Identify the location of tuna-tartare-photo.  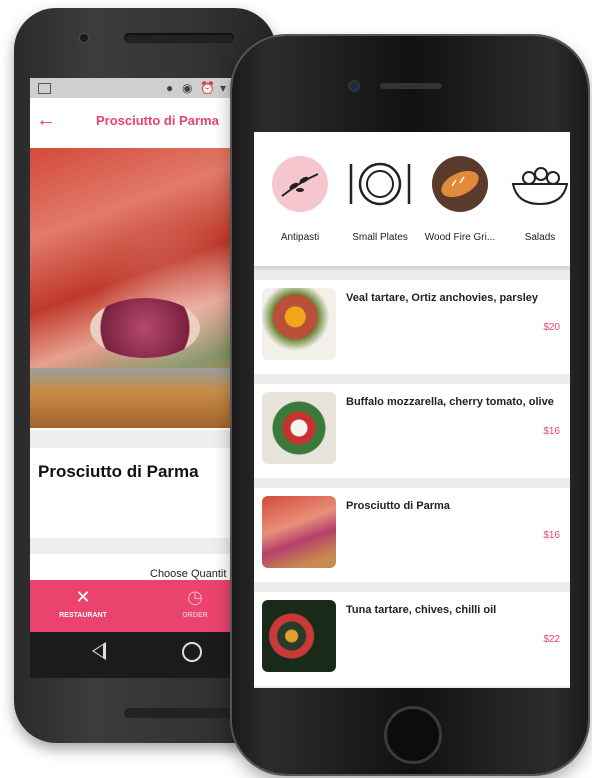
(299, 636).